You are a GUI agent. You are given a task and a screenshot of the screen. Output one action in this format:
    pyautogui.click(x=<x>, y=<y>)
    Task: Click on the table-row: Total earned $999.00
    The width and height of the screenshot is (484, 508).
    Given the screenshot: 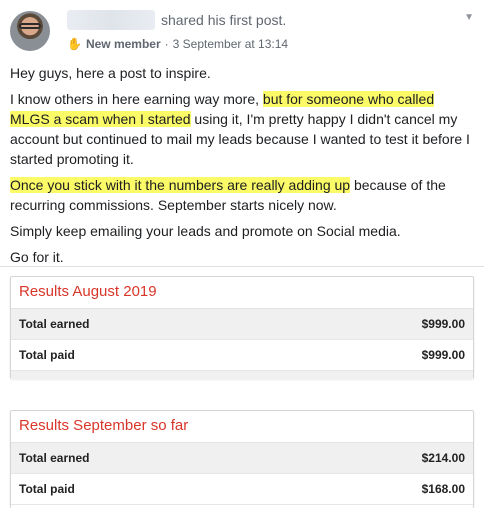 What is the action you would take?
    pyautogui.click(x=242, y=324)
    